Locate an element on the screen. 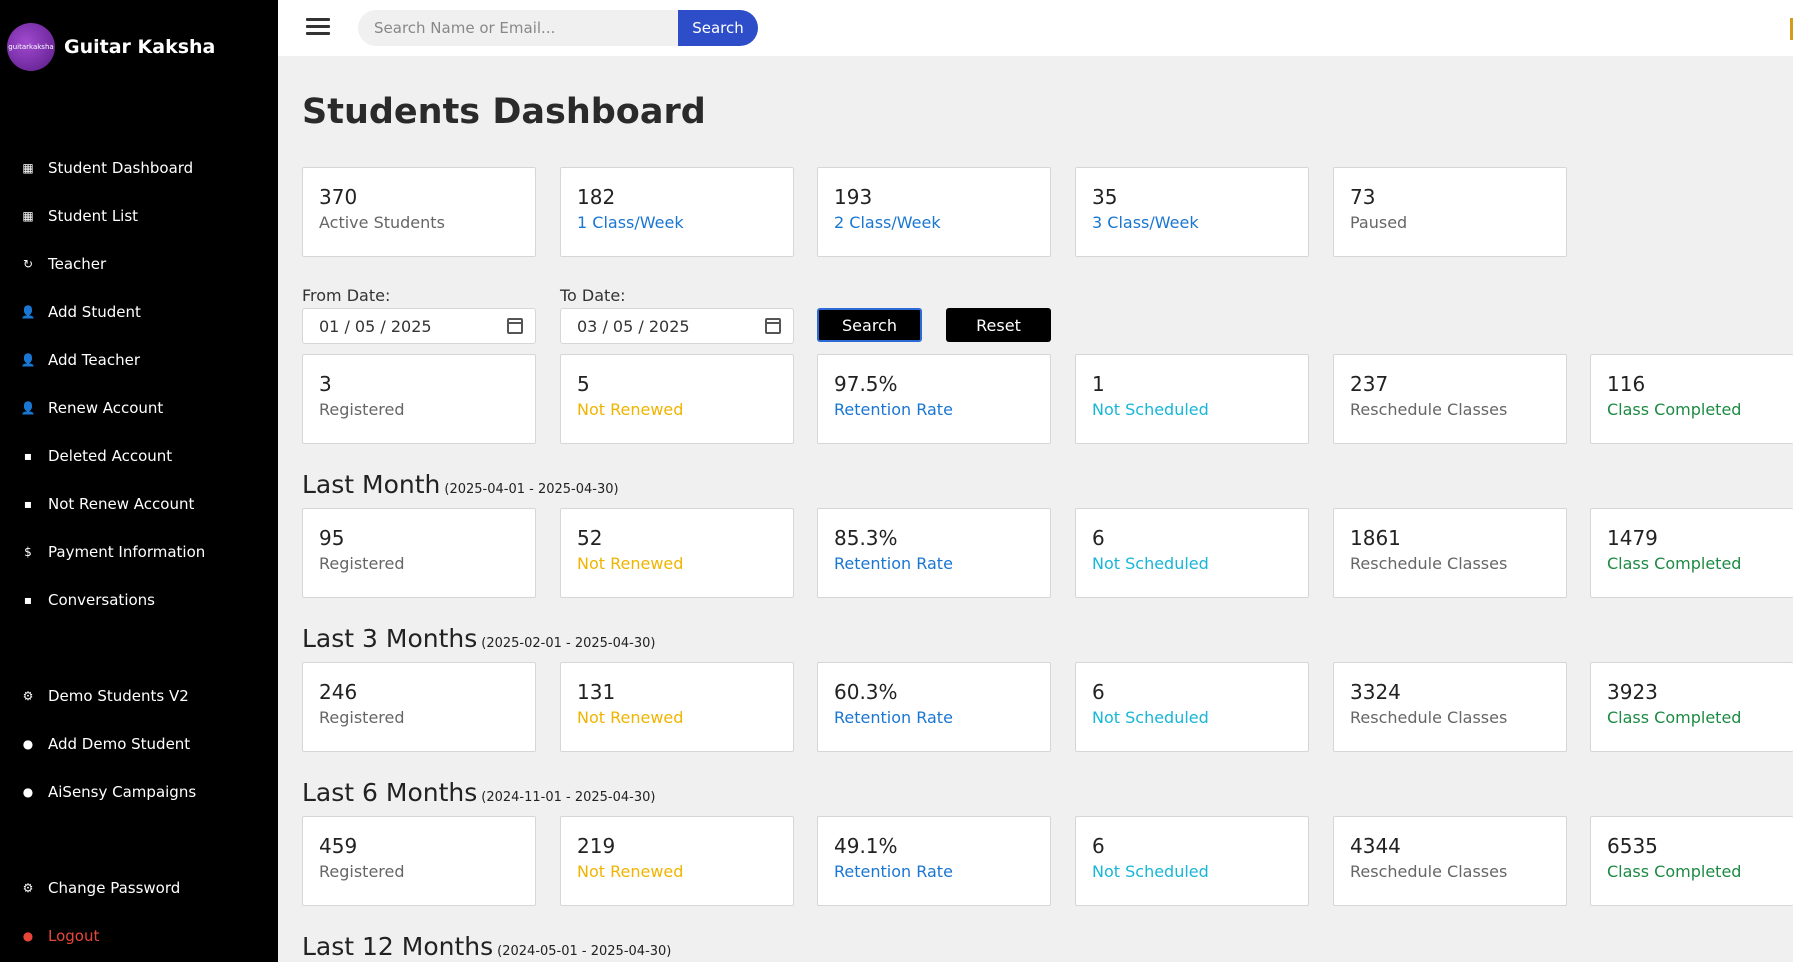 This screenshot has width=1793, height=962. brand-name: Guitar Kaksha is located at coordinates (140, 47).